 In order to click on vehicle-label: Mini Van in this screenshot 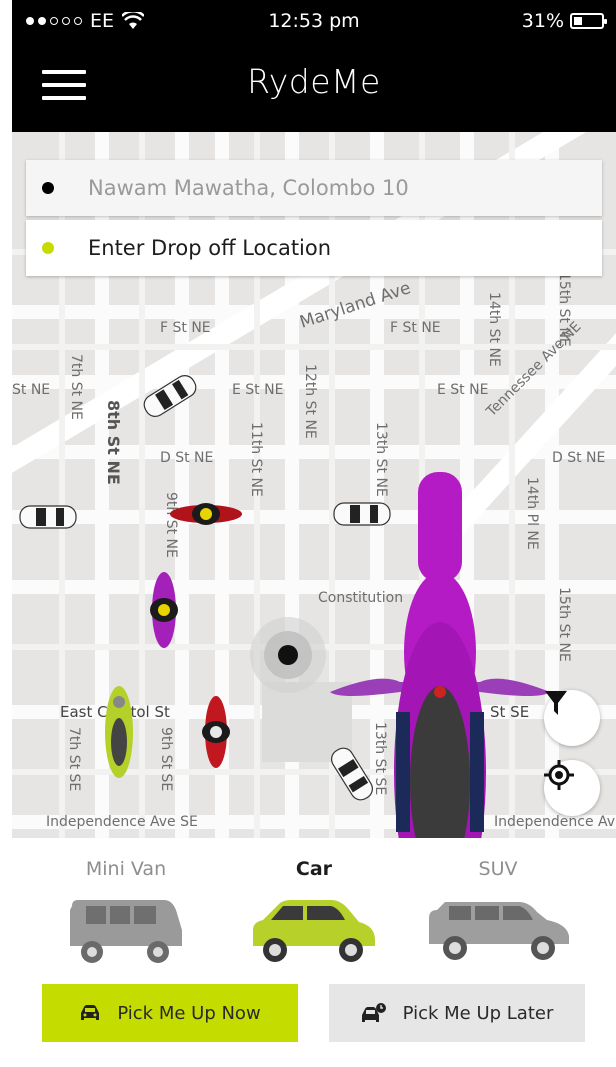, I will do `click(126, 869)`.